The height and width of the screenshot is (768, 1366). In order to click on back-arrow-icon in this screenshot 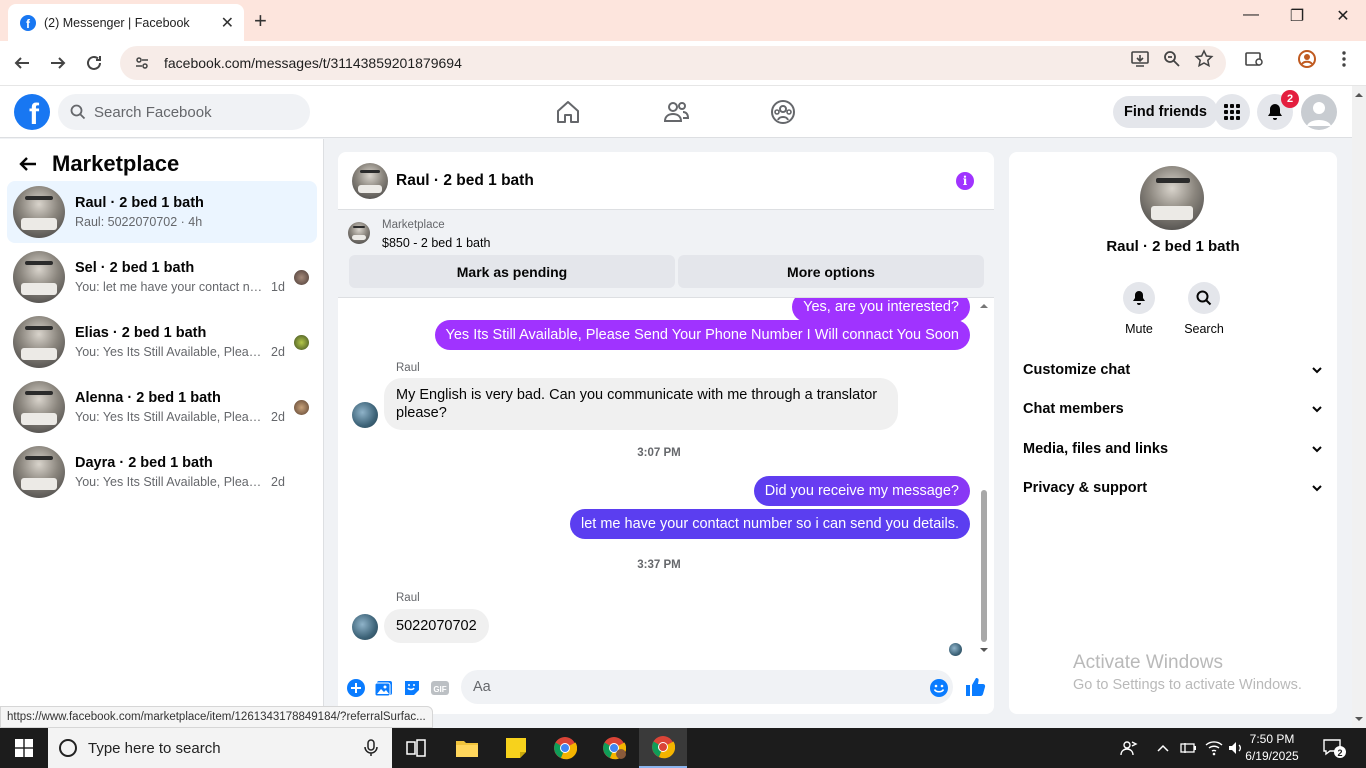, I will do `click(28, 164)`.